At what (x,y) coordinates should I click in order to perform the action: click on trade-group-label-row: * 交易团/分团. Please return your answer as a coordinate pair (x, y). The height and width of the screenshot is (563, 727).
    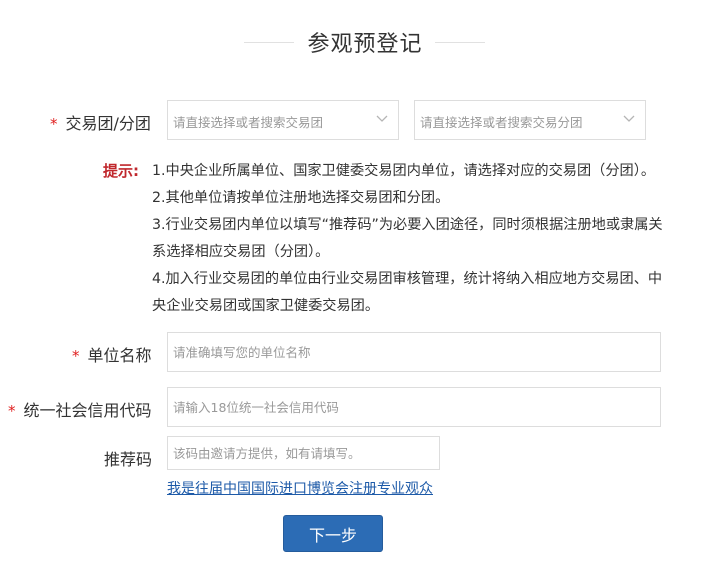
    Looking at the image, I should click on (100, 122).